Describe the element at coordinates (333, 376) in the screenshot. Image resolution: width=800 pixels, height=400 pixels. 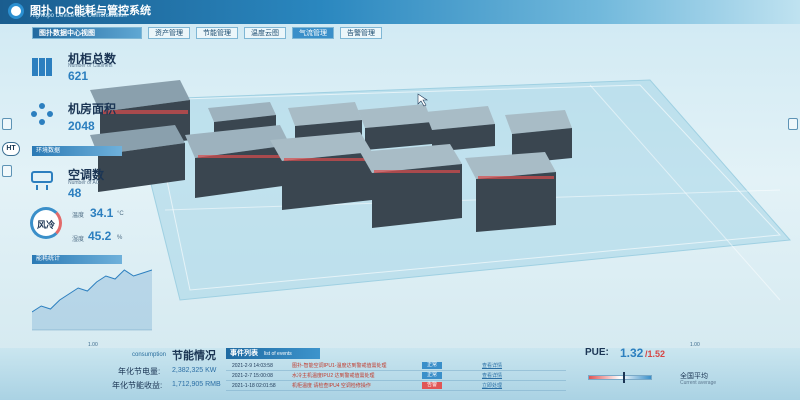
I see `event-description: 水冷主机温度IPU2 达到警戒值需处理` at that location.